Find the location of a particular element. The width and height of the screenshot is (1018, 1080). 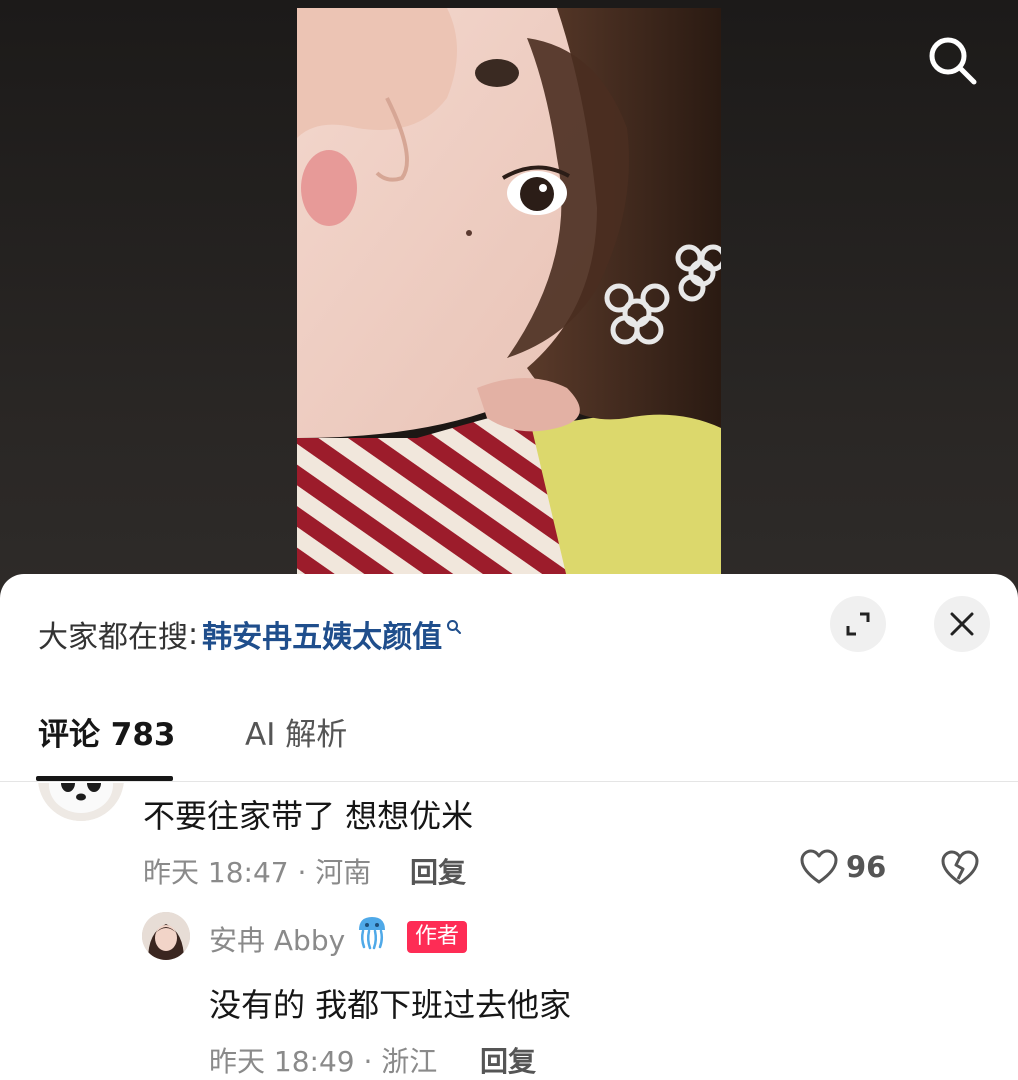

hot-search-prefix: 大家都在搜 is located at coordinates (113, 637).